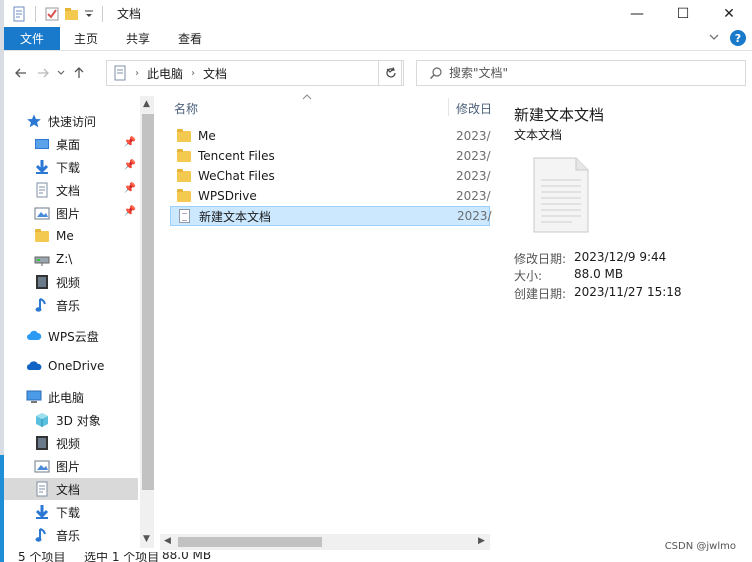  Describe the element at coordinates (391, 73) in the screenshot. I see `refresh-button` at that location.